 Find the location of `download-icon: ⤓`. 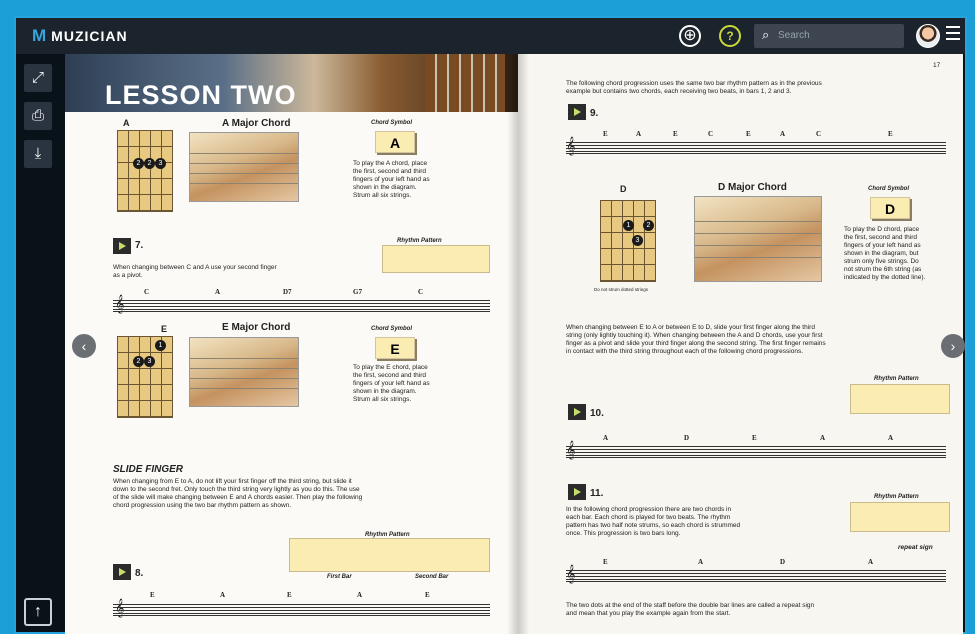

download-icon: ⤓ is located at coordinates (38, 154).